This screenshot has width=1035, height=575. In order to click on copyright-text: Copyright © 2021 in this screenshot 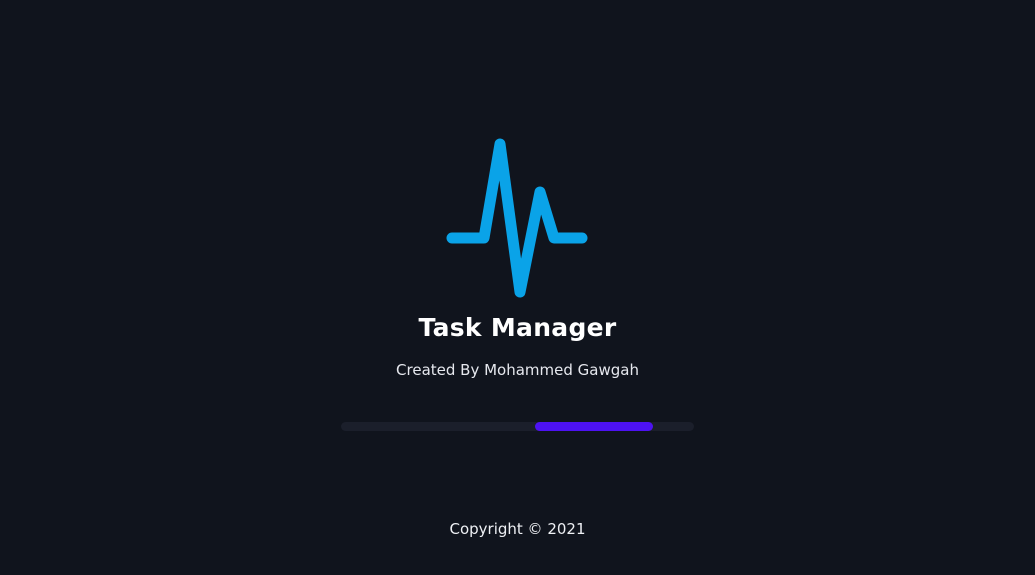, I will do `click(517, 529)`.